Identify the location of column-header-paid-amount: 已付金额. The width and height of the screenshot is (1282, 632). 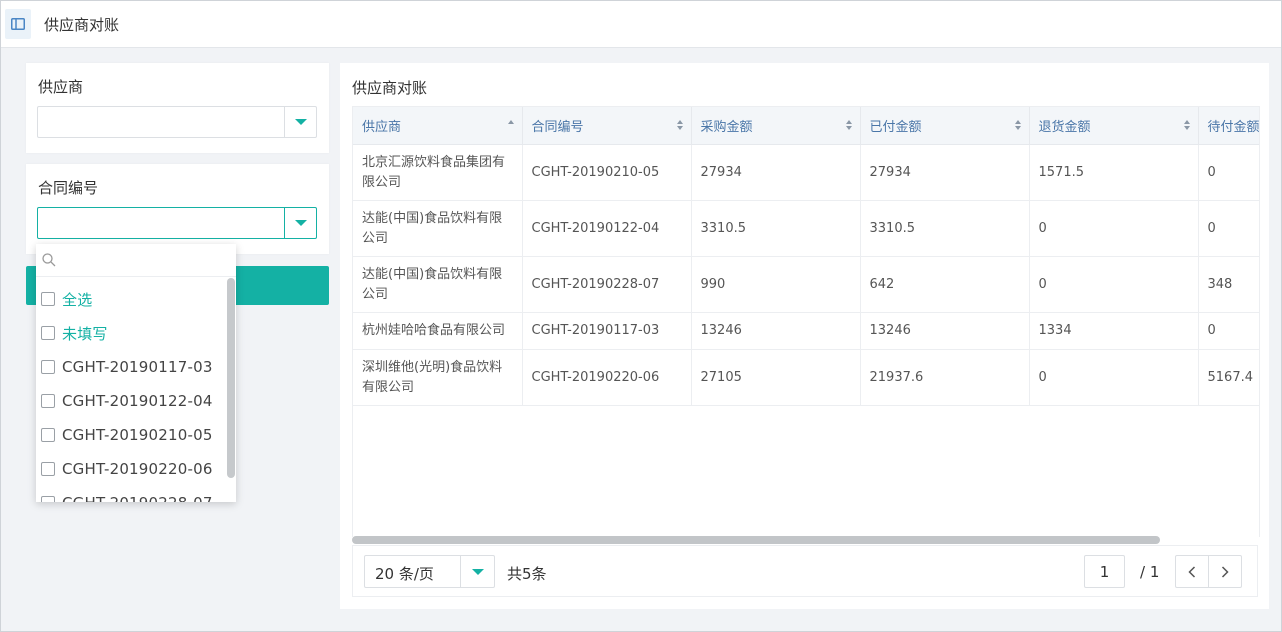
(945, 126).